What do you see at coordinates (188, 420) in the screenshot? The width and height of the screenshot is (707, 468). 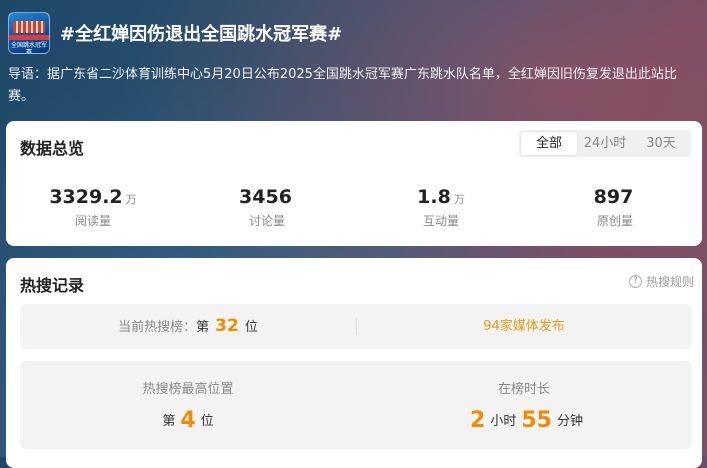 I see `best-rank-value: 4` at bounding box center [188, 420].